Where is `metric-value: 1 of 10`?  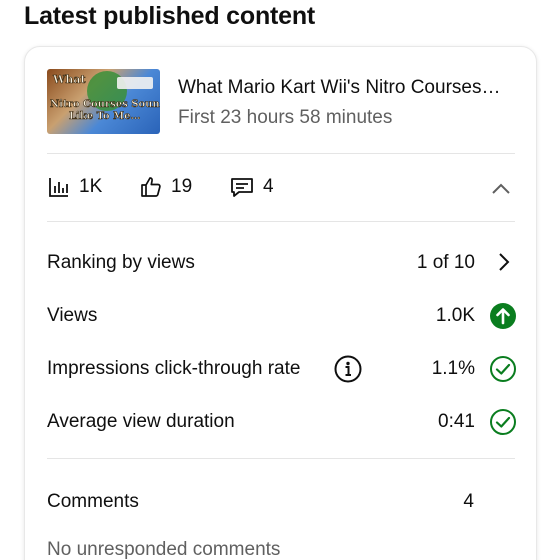
metric-value: 1 of 10 is located at coordinates (445, 262).